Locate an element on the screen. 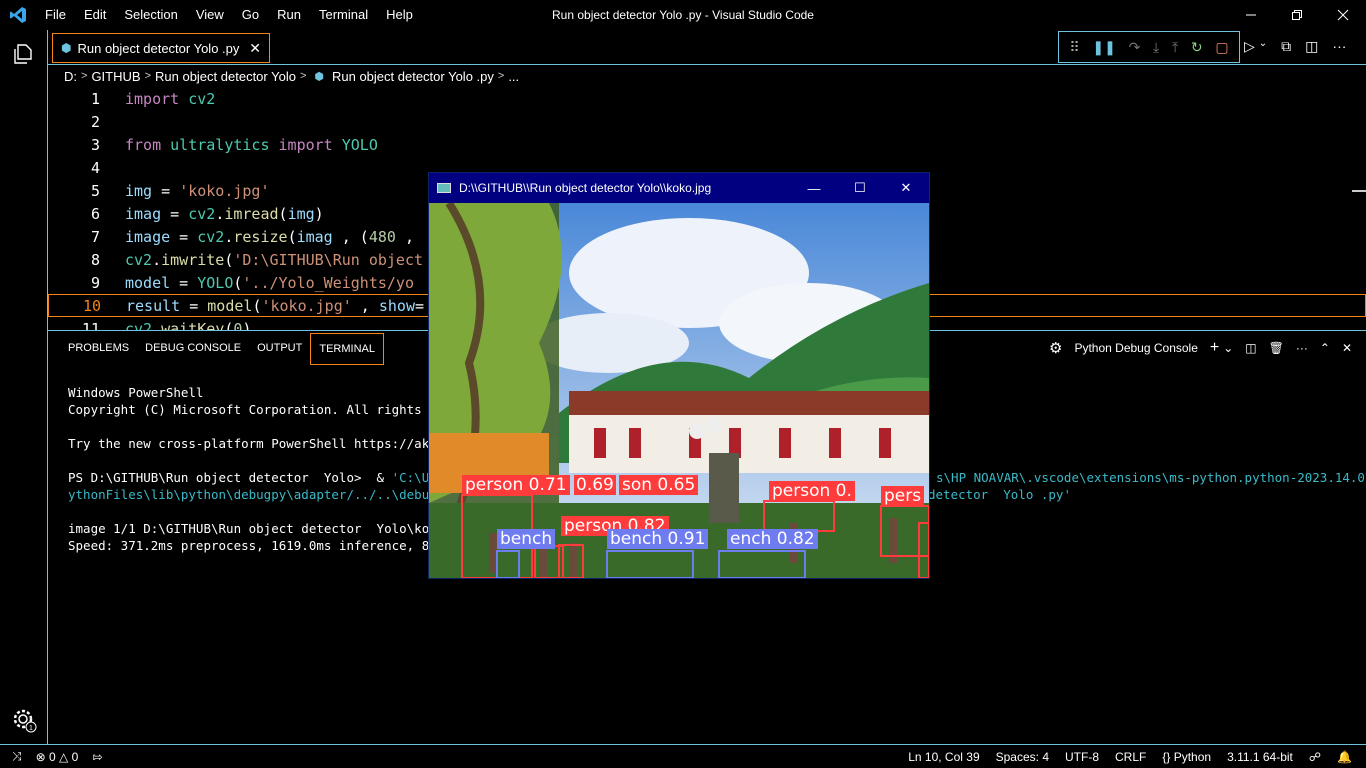  svg-text: 1 is located at coordinates (31, 728).